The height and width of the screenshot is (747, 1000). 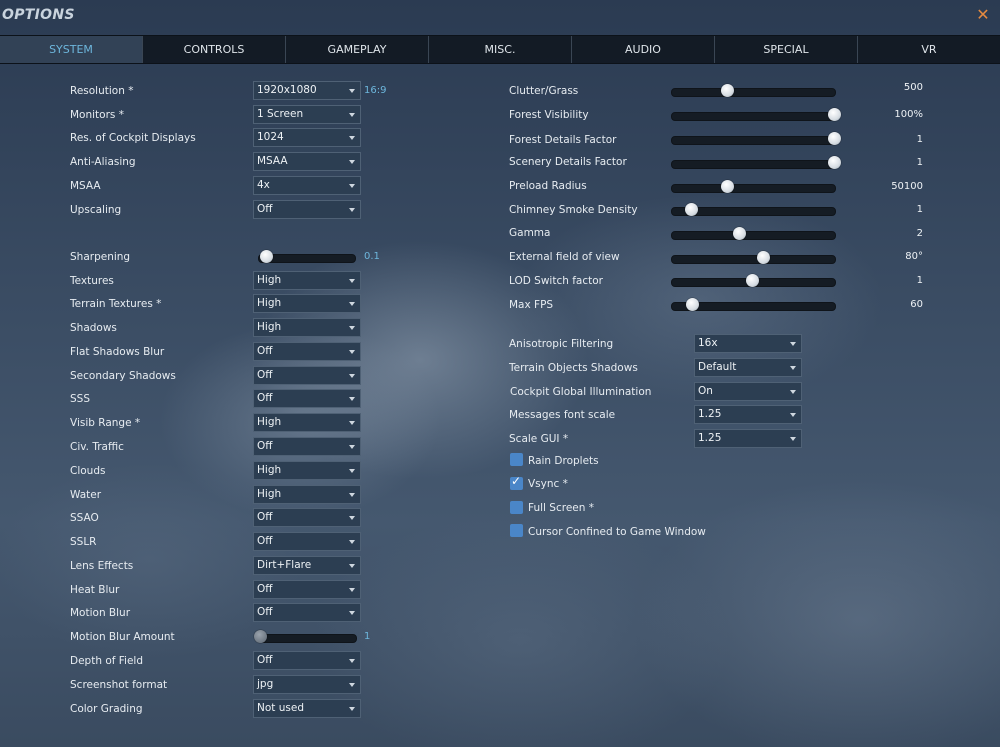 I want to click on vsync-checkbox: ✓, so click(x=516, y=482).